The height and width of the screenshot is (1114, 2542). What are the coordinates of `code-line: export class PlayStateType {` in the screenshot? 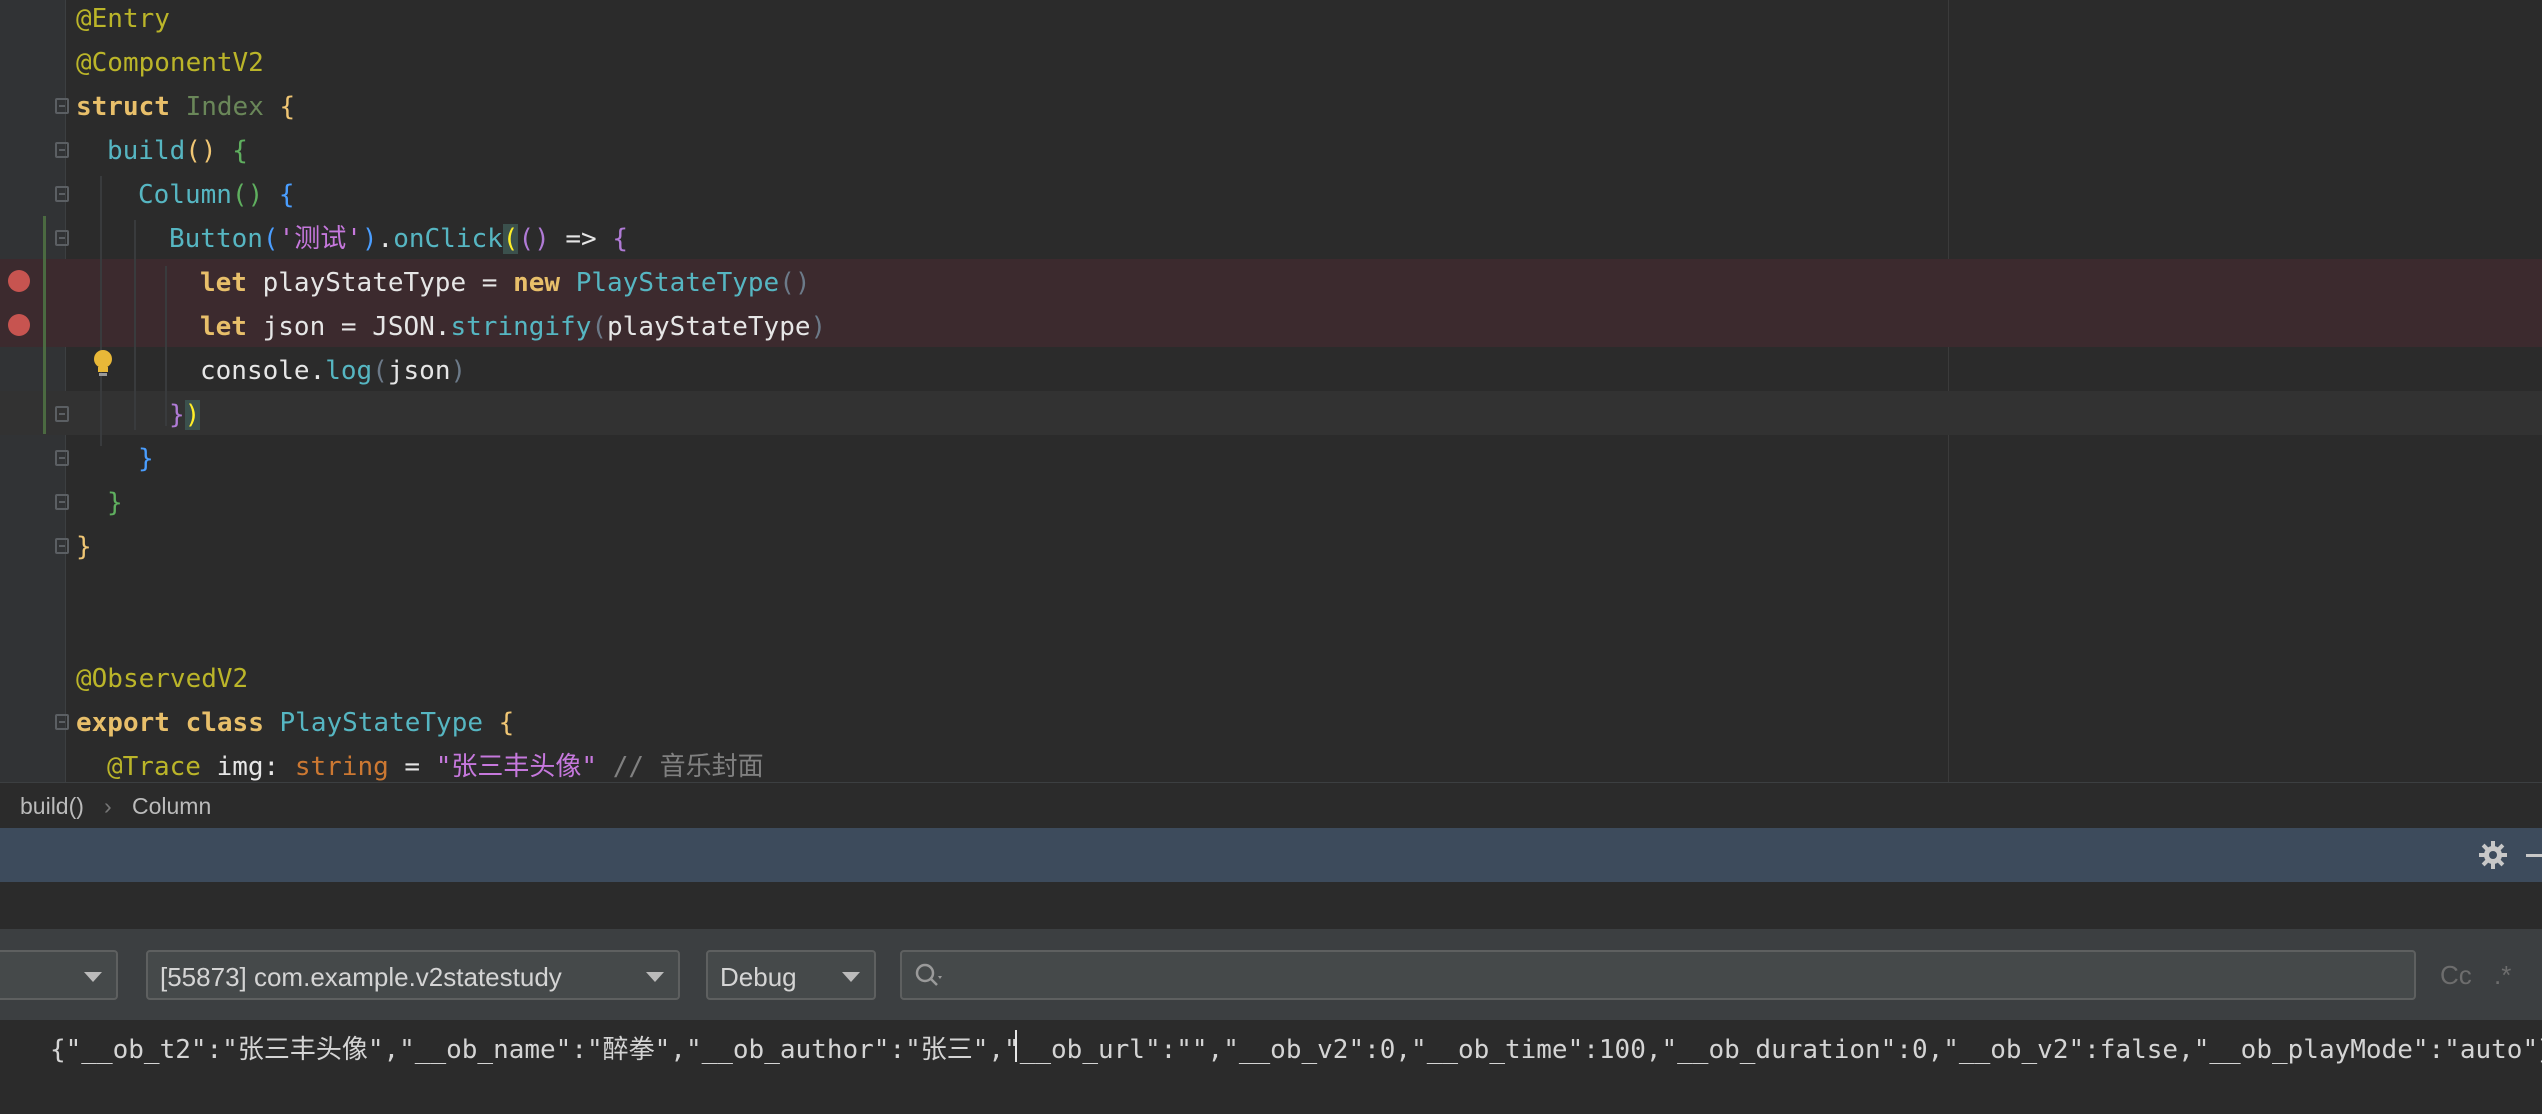 It's located at (295, 723).